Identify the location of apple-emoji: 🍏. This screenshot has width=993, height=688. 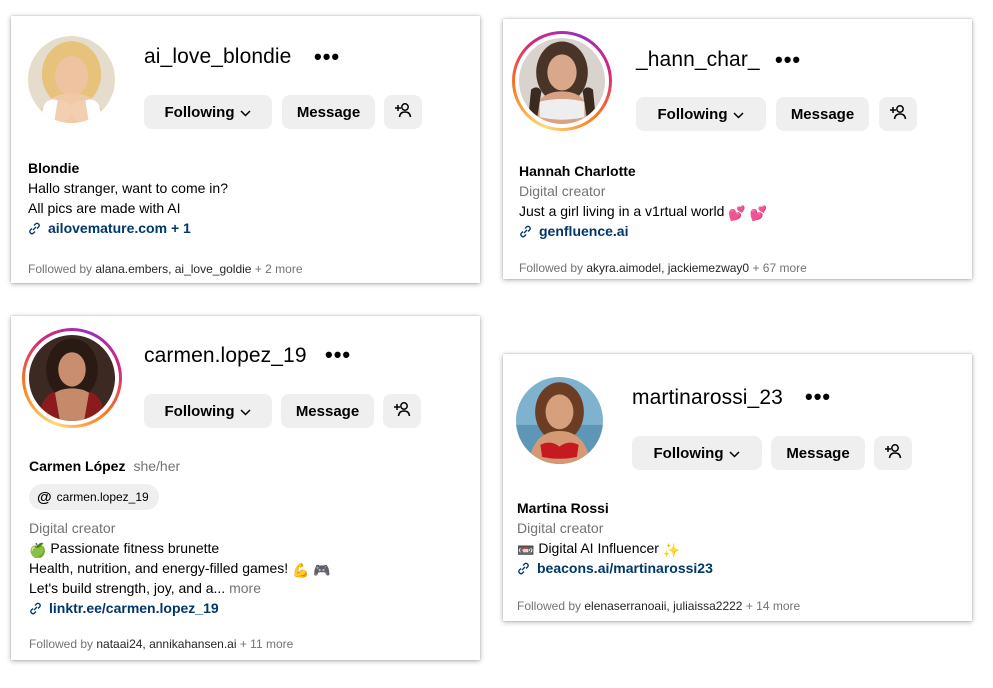
(38, 550).